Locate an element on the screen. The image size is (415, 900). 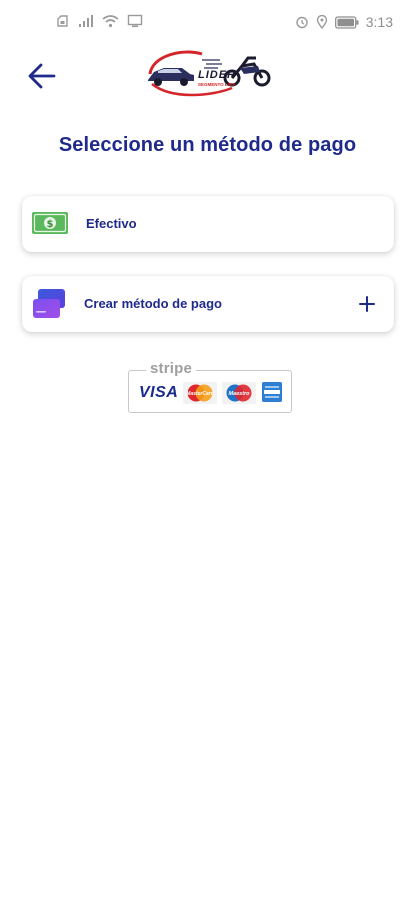
back-button is located at coordinates (42, 76).